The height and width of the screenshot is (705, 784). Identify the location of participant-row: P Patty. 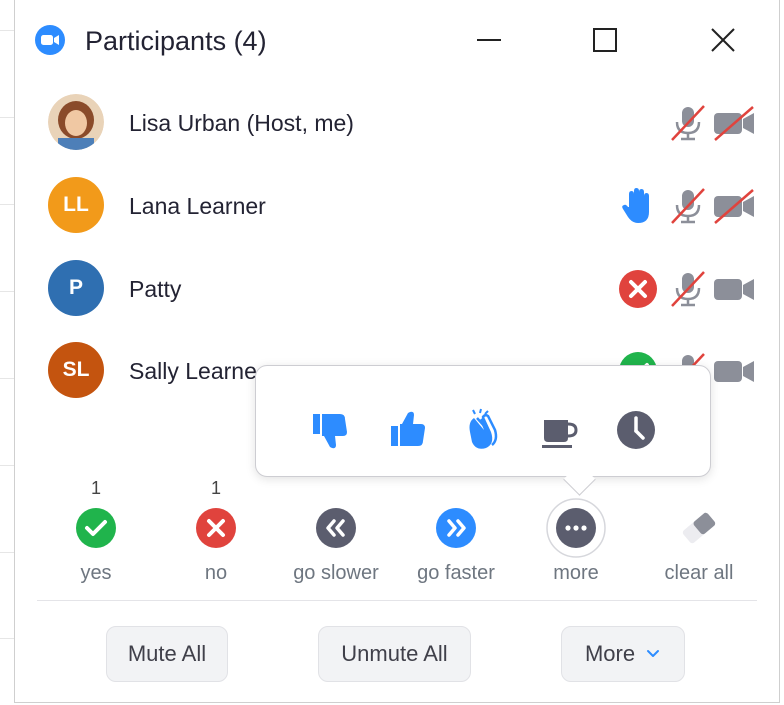
(397, 289).